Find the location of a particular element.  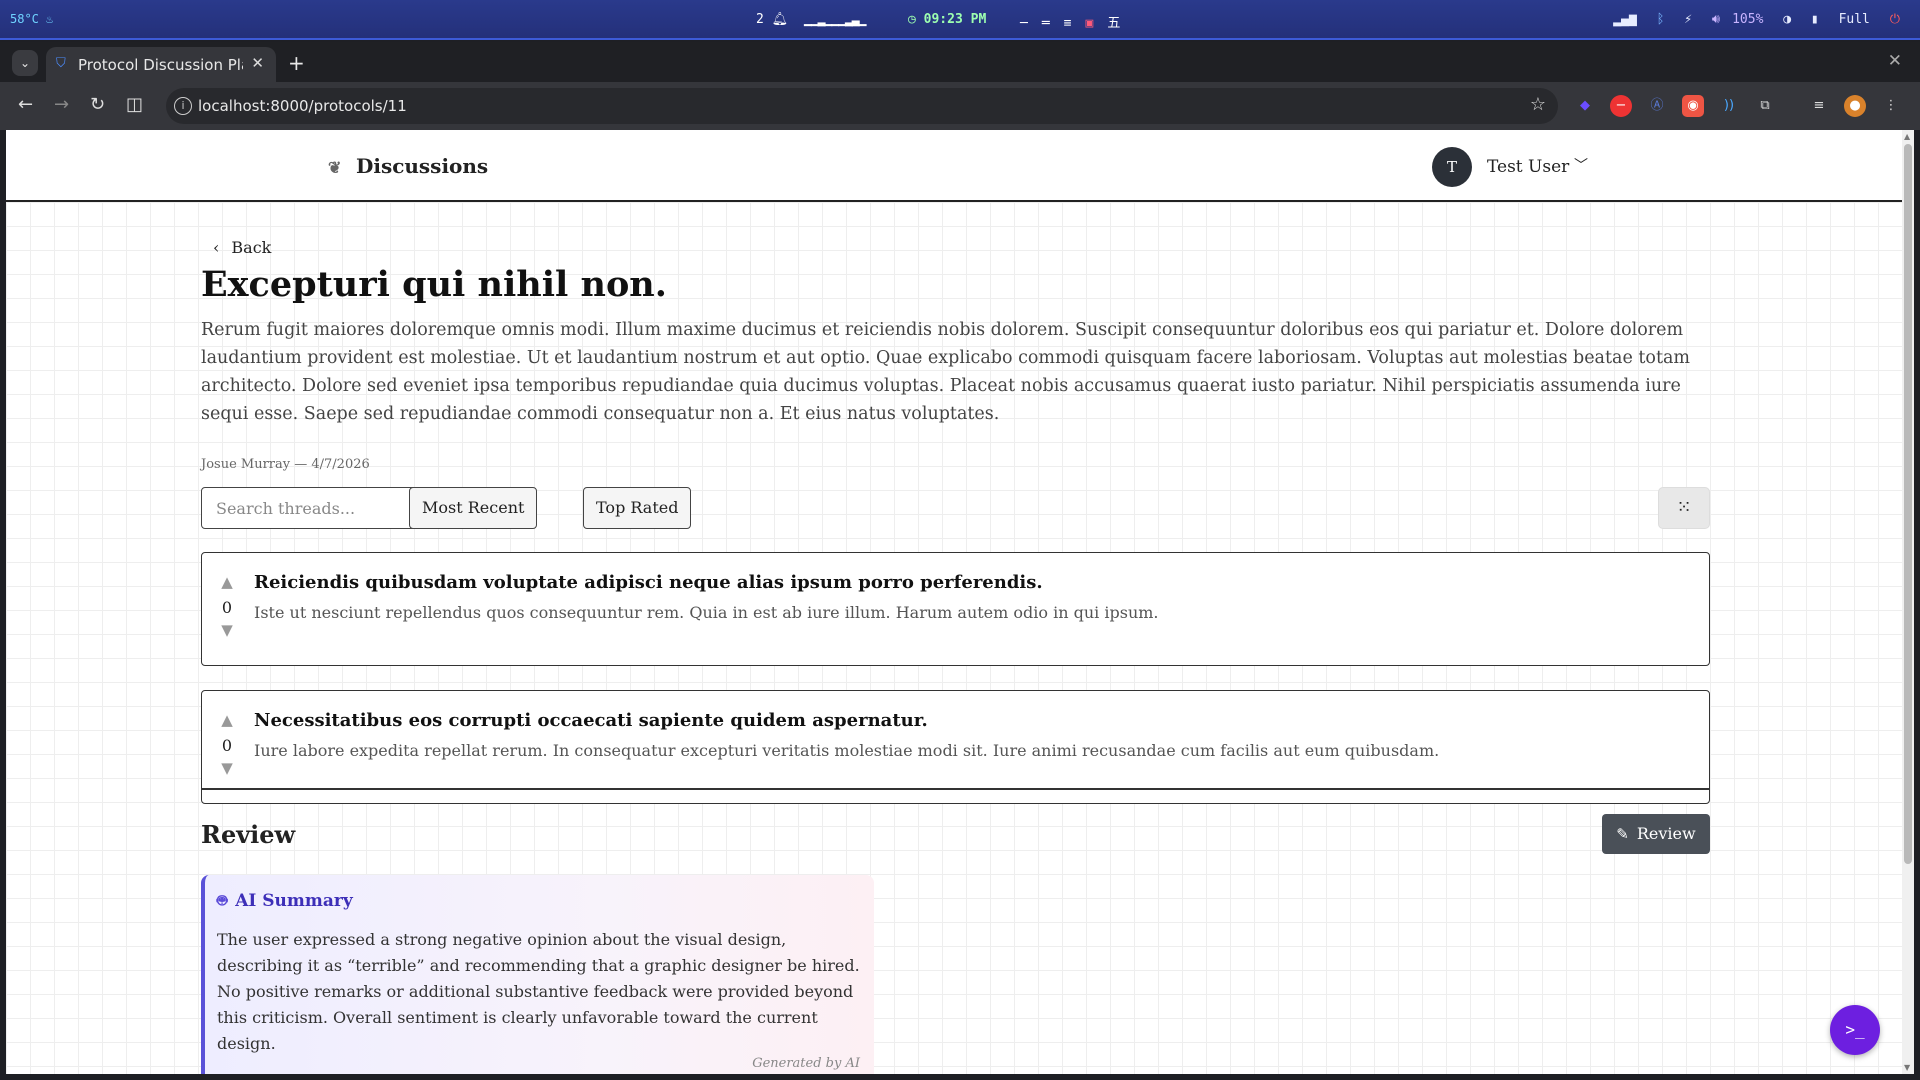

avatar: T is located at coordinates (1452, 167).